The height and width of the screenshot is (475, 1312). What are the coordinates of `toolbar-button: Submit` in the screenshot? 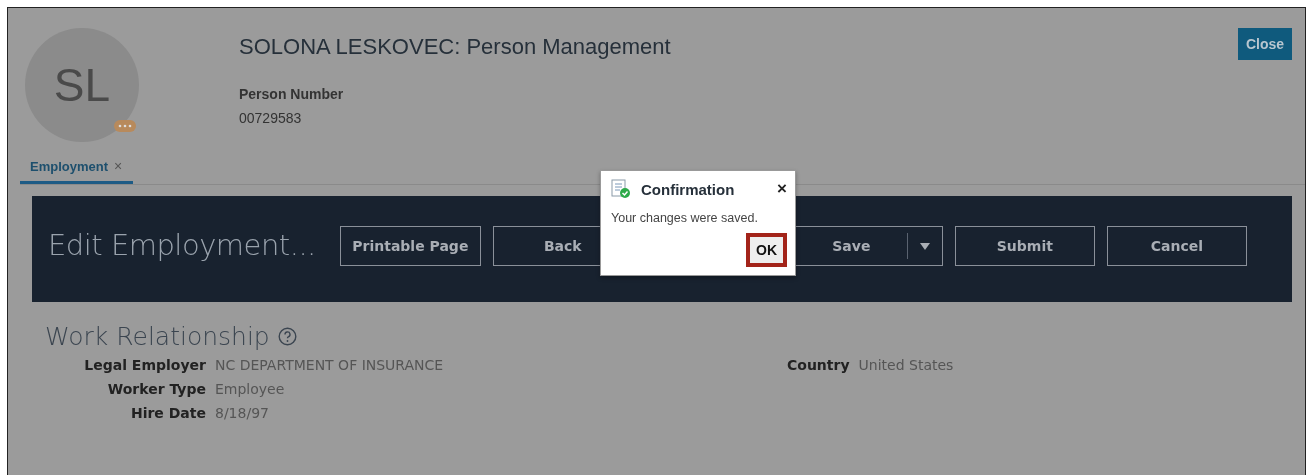 It's located at (1024, 246).